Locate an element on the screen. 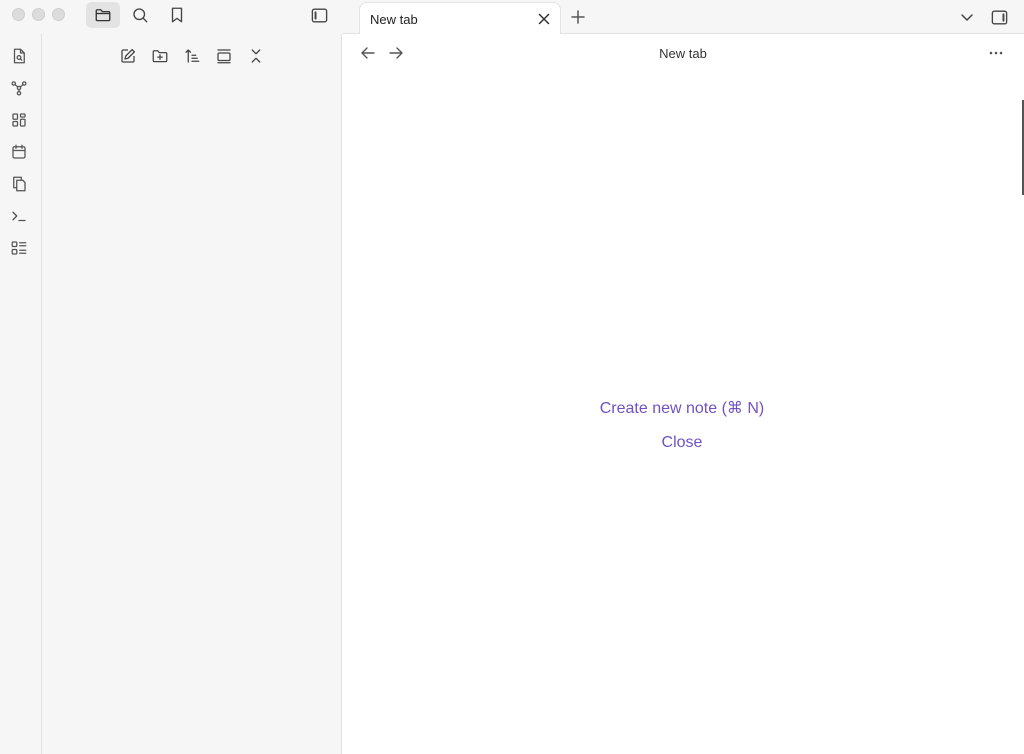 This screenshot has height=754, width=1024. new-folder-button is located at coordinates (160, 56).